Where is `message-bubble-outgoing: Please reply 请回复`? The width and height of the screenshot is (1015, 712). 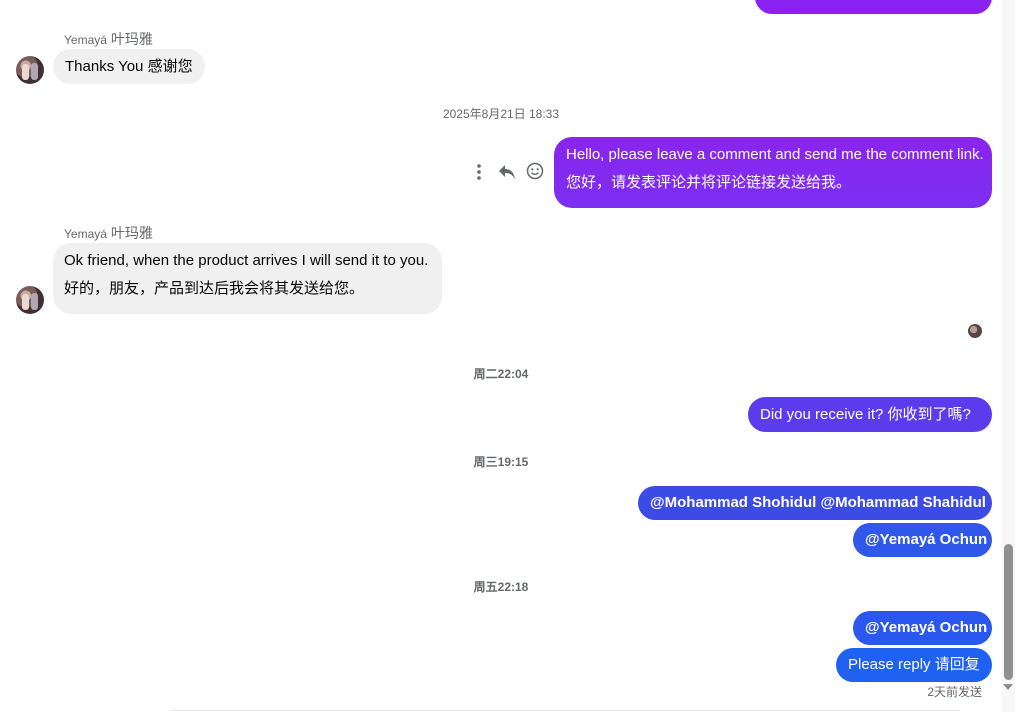 message-bubble-outgoing: Please reply 请回复 is located at coordinates (914, 665).